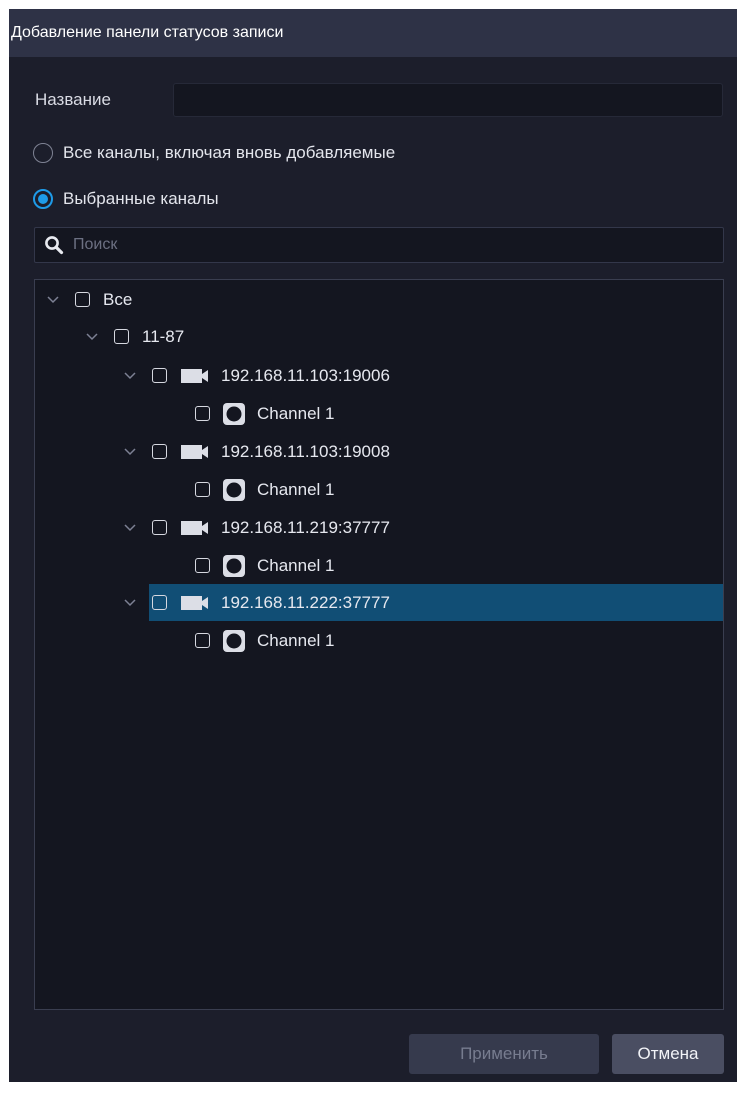 This screenshot has width=738, height=1093. I want to click on search-input, so click(394, 245).